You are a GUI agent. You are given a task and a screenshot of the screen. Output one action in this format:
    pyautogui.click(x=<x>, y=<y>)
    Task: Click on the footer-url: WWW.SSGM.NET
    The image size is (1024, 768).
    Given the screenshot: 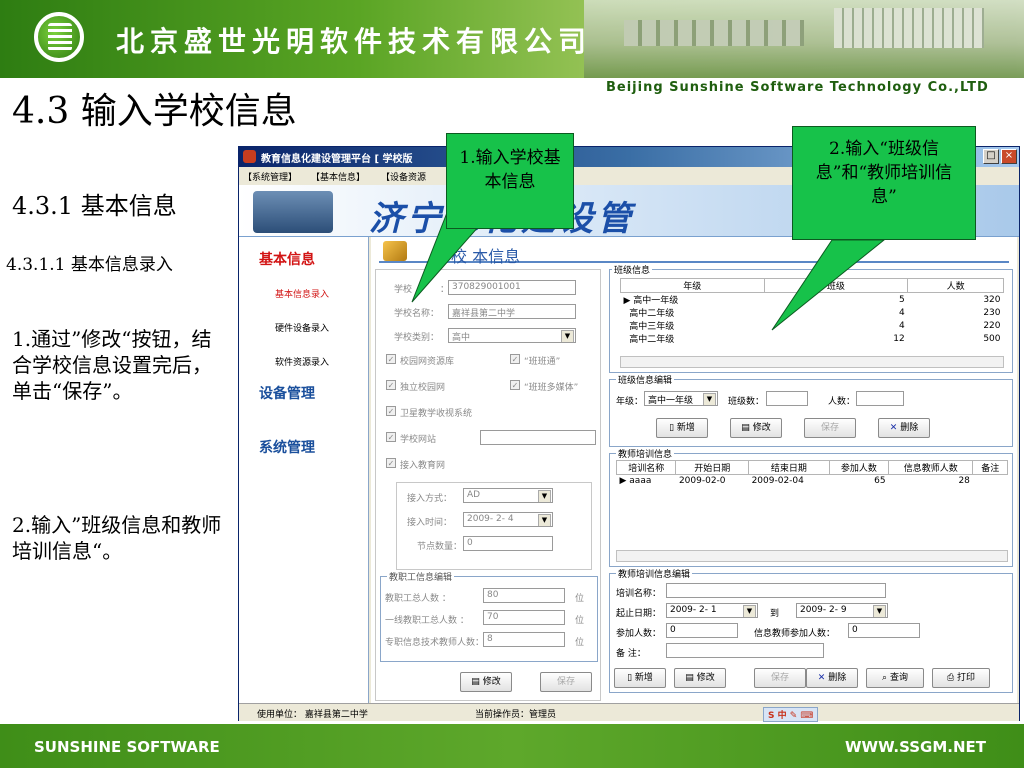 What is the action you would take?
    pyautogui.click(x=915, y=747)
    